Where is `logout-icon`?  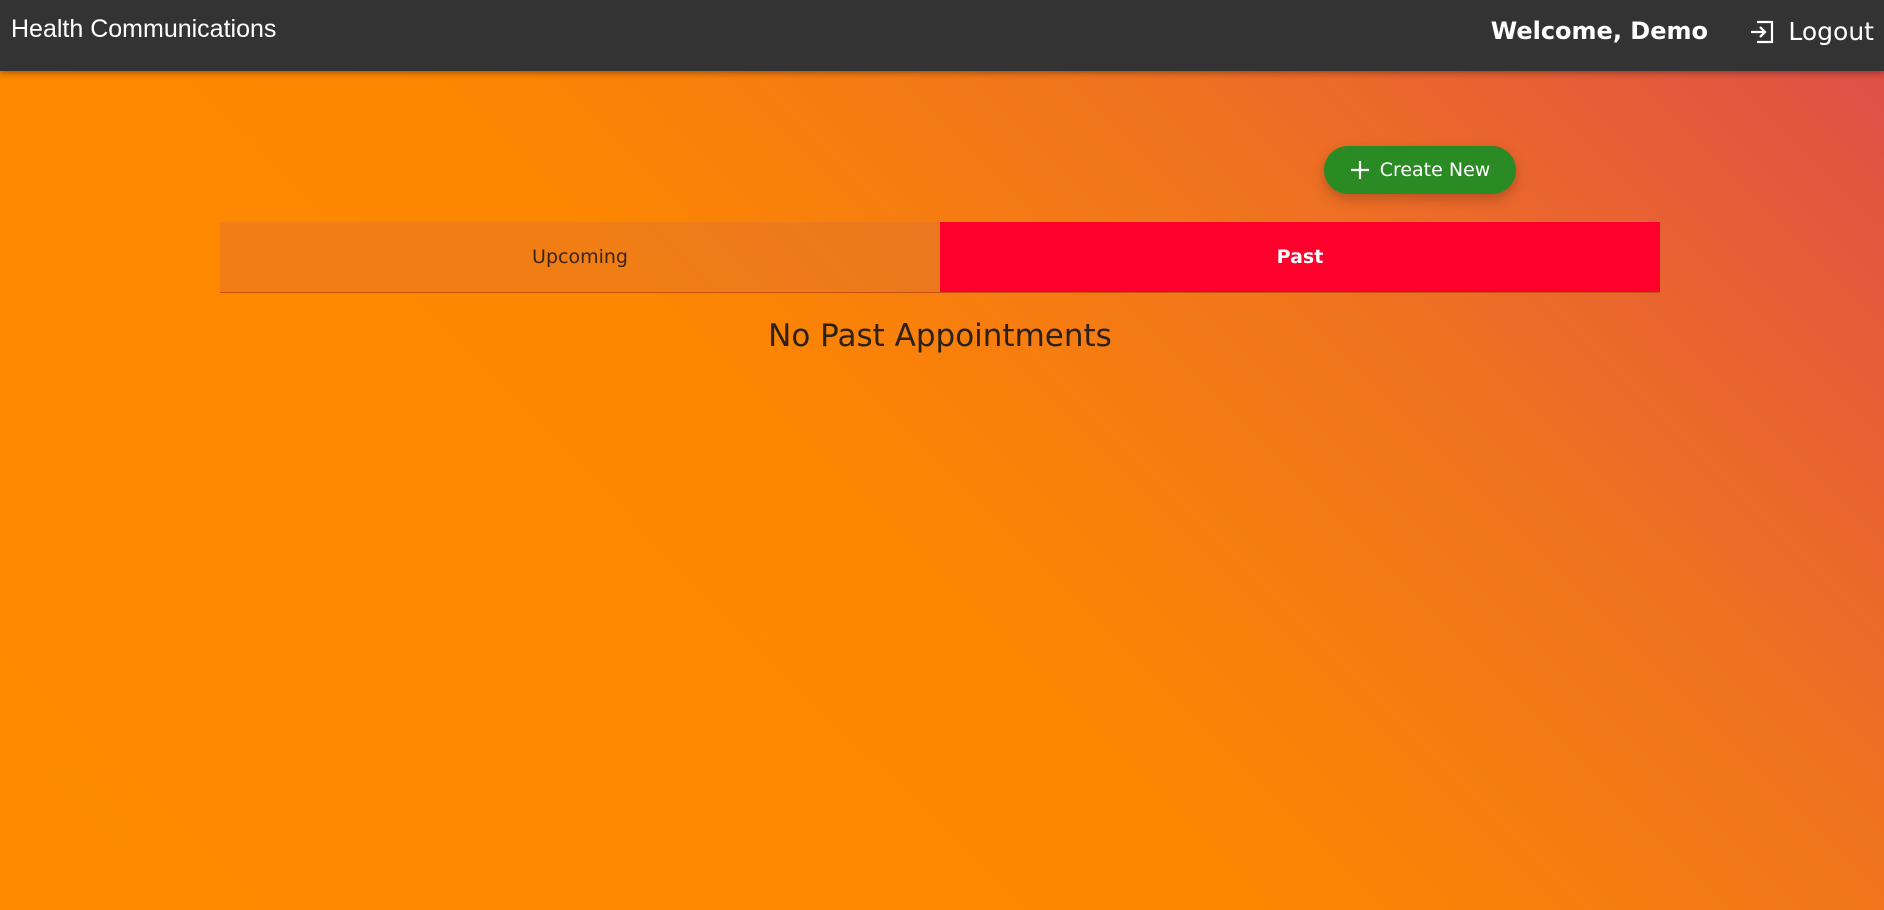
logout-icon is located at coordinates (1762, 32).